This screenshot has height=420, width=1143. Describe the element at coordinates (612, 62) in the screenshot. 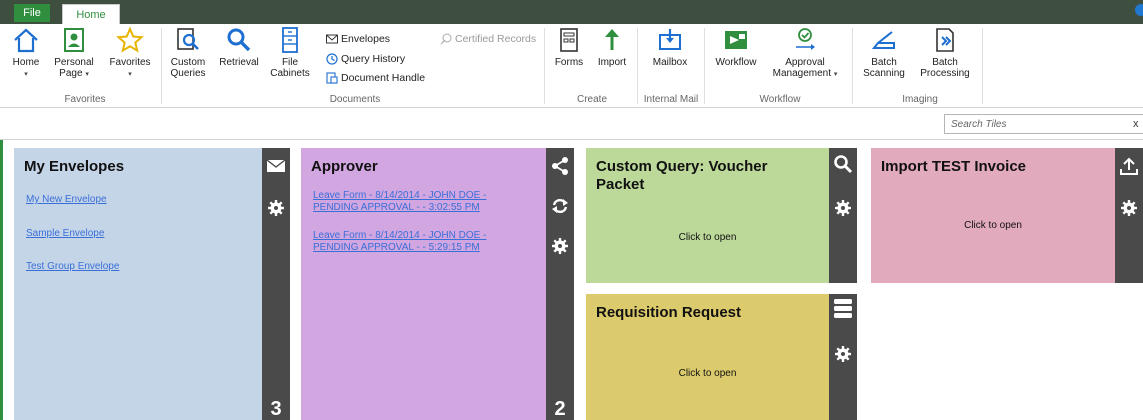

I see `import-label: Import` at that location.